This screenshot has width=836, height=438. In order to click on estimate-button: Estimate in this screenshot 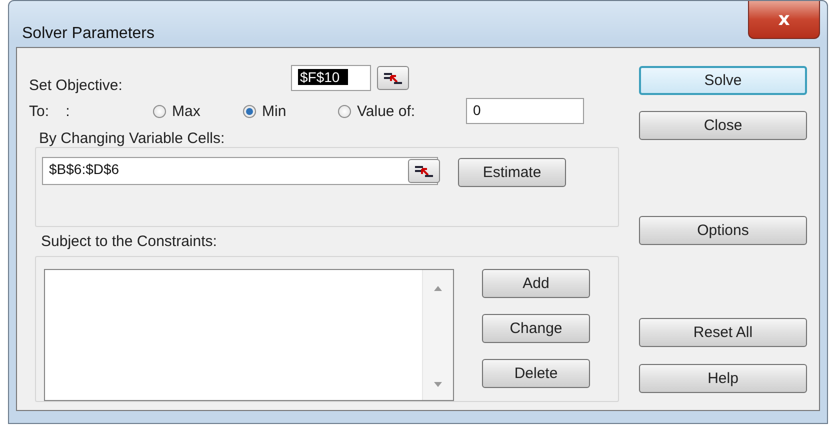, I will do `click(512, 172)`.